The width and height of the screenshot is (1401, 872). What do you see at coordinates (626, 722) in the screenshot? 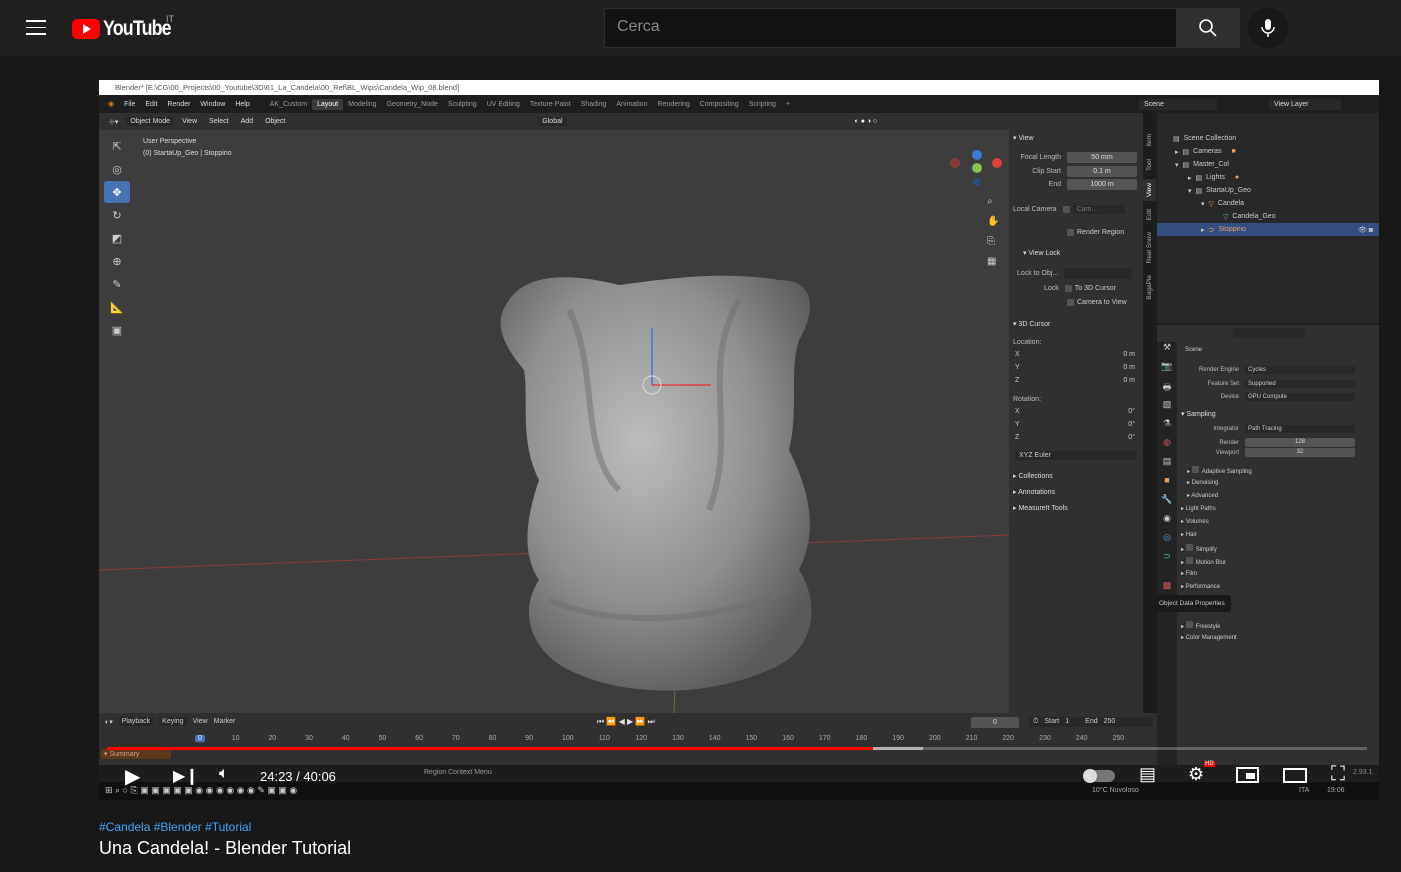
I see `playback-controls: ⏮ ⏪ ◀ ▶ ⏩ ⏭` at bounding box center [626, 722].